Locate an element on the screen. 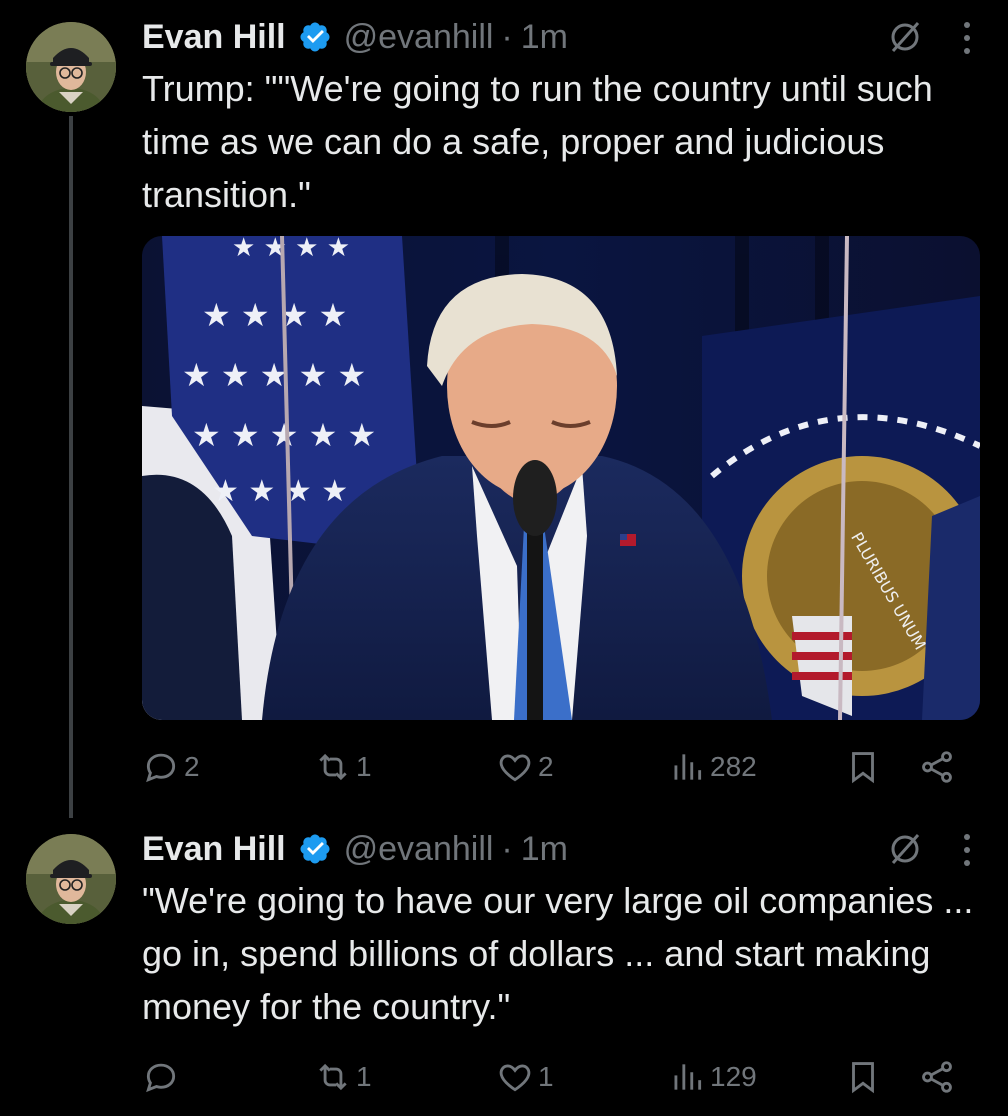 Image resolution: width=1008 pixels, height=1116 pixels. tweet-actions: 2 1 2 282 is located at coordinates (560, 767).